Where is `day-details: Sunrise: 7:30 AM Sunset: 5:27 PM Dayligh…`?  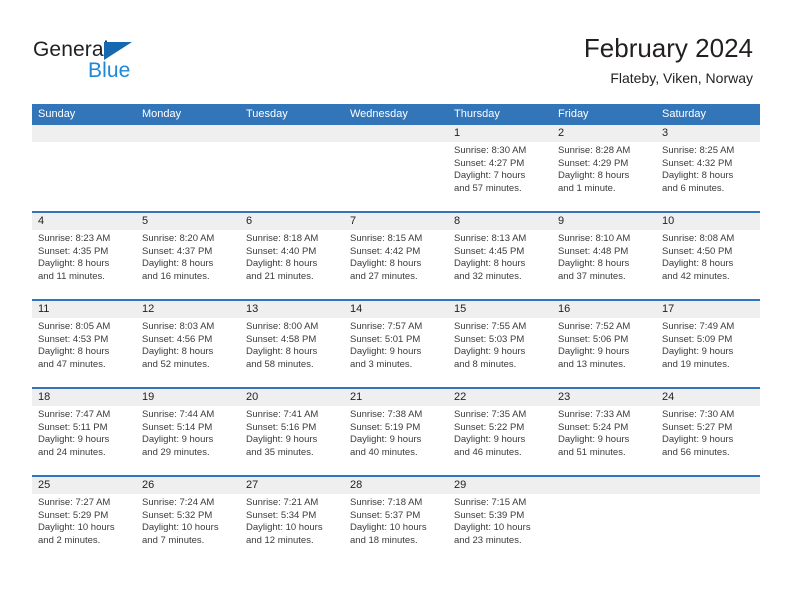 day-details: Sunrise: 7:30 AM Sunset: 5:27 PM Dayligh… is located at coordinates (708, 432).